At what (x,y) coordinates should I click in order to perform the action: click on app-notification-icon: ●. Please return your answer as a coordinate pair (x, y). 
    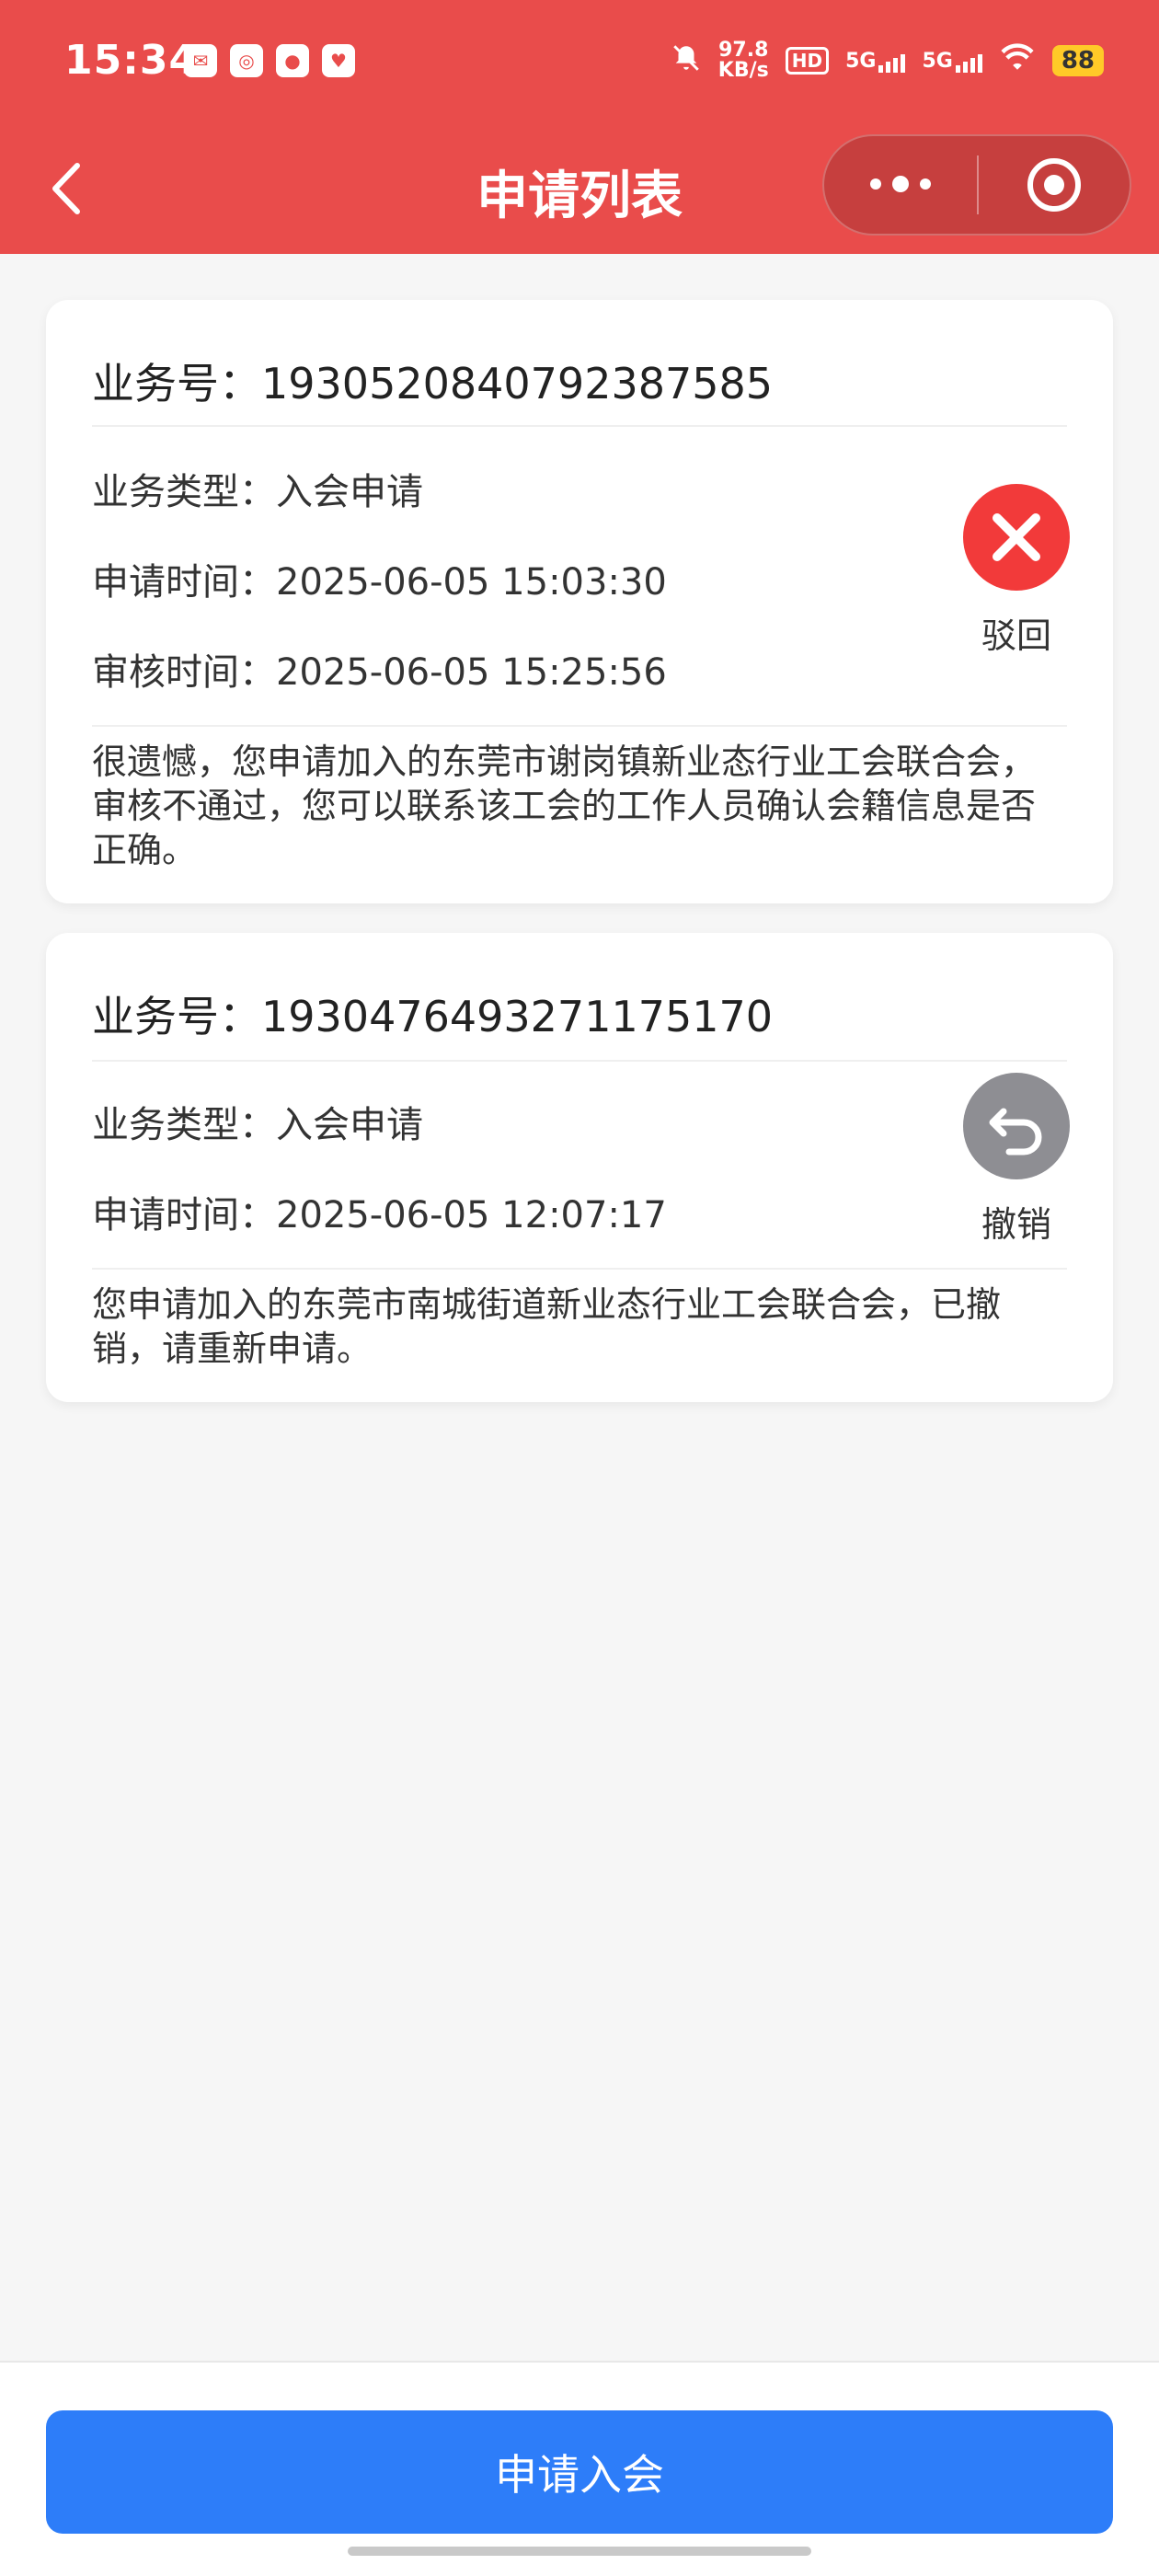
    Looking at the image, I should click on (292, 60).